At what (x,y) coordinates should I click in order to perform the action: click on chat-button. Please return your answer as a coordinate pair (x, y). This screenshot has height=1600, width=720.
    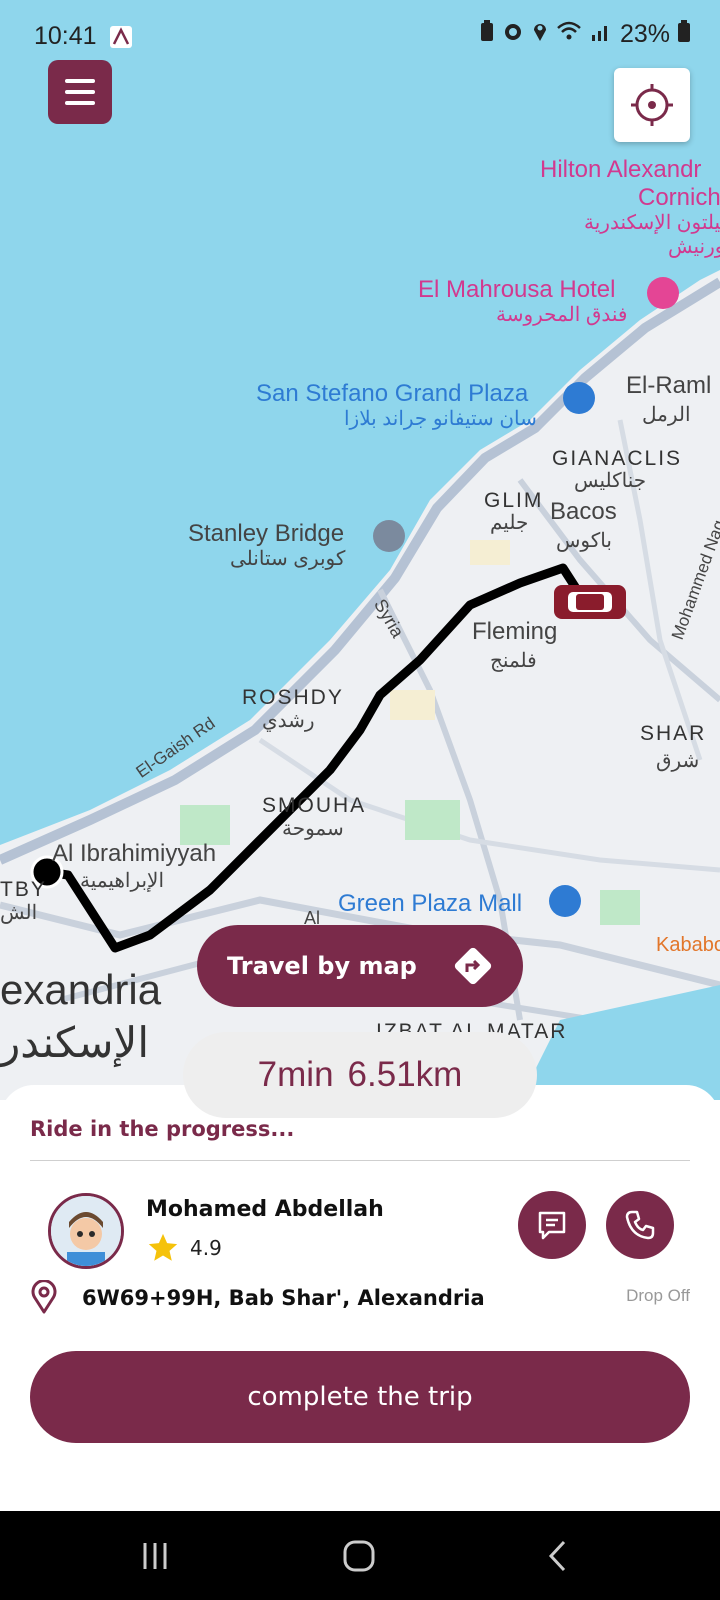
    Looking at the image, I should click on (552, 1225).